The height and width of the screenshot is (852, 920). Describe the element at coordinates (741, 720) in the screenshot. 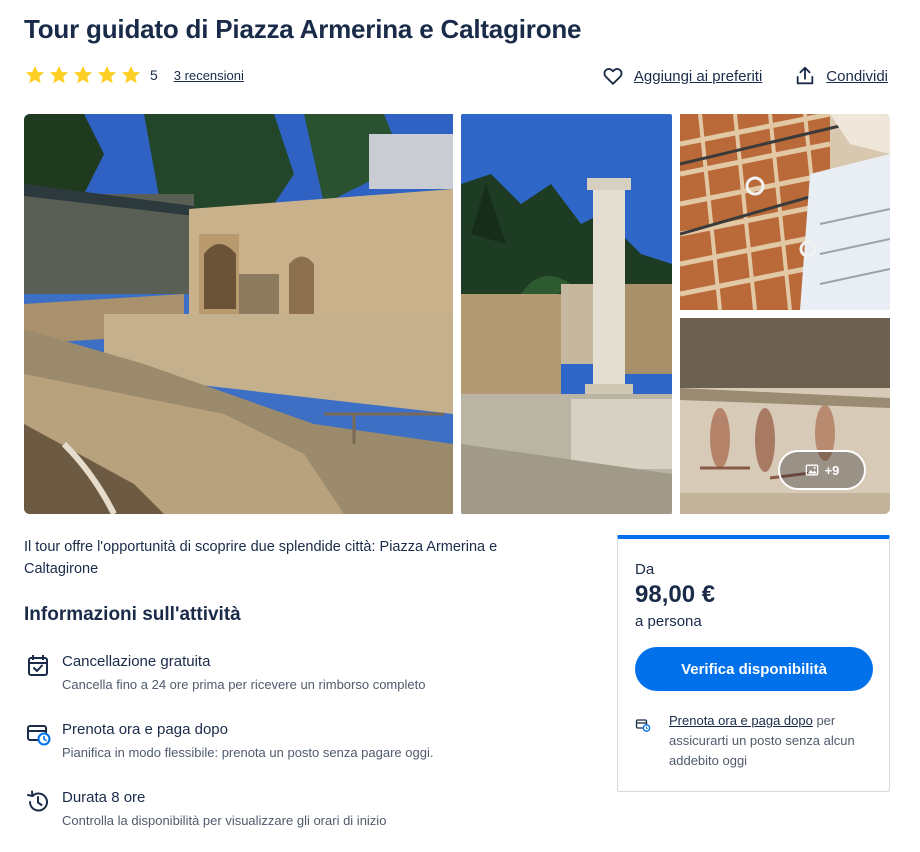

I see `reserve-pay-later-link: Prenota ora e paga dopo` at that location.